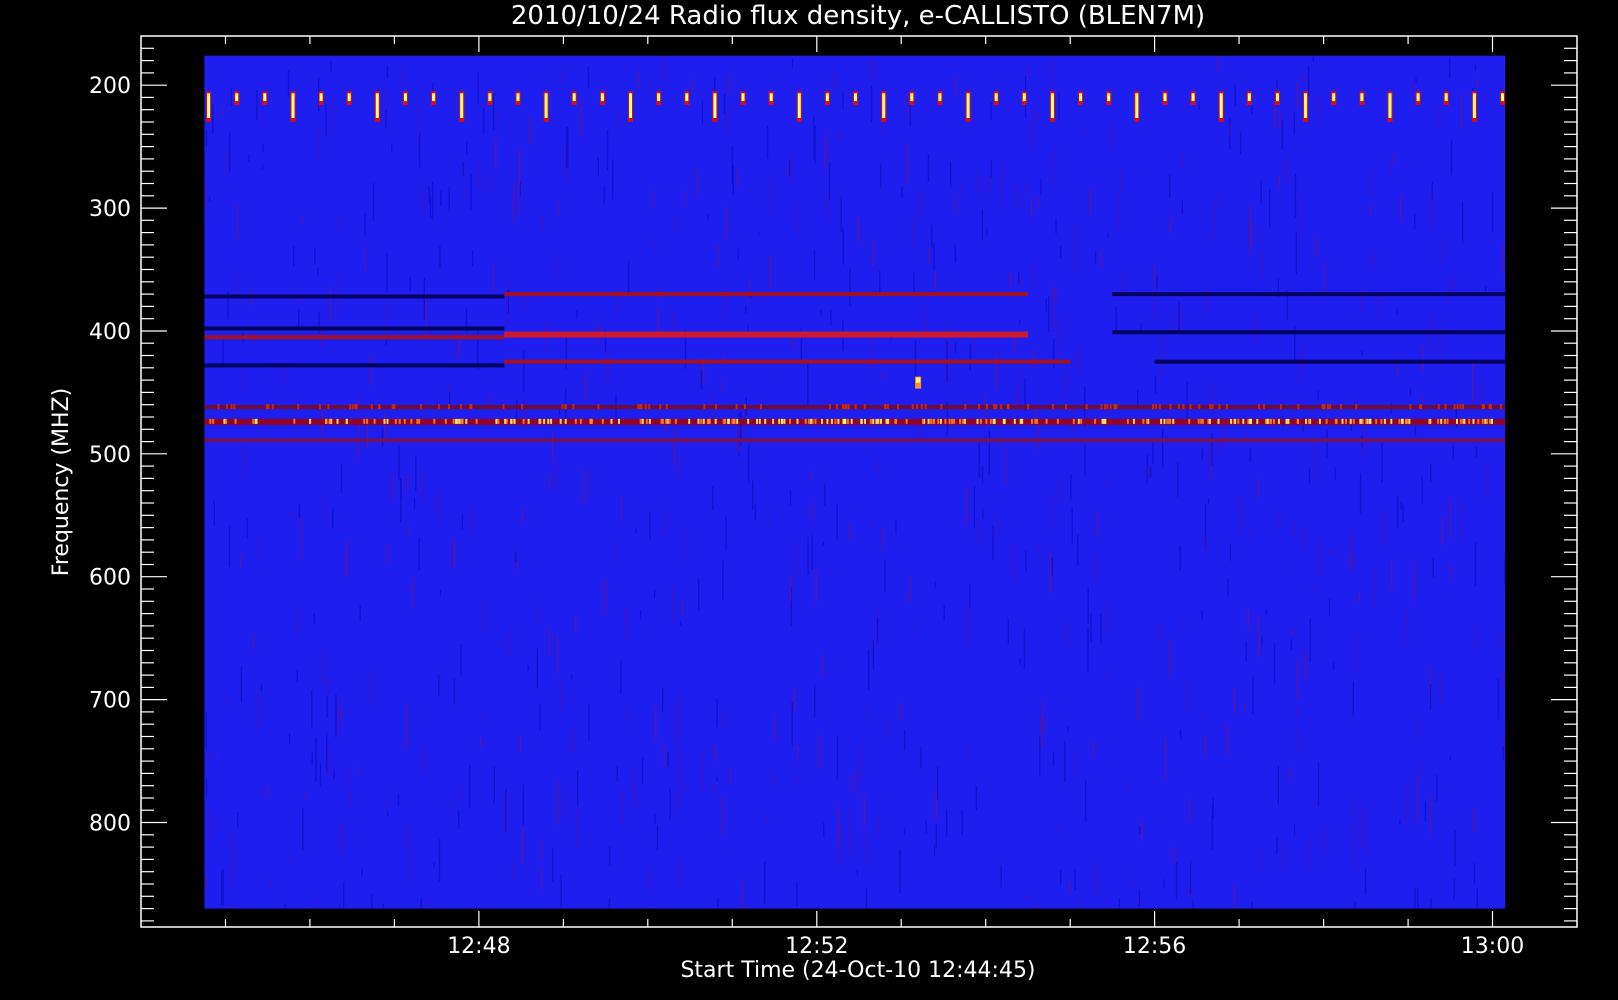  I want to click on x-tick-label-1248: 12:48, so click(478, 946).